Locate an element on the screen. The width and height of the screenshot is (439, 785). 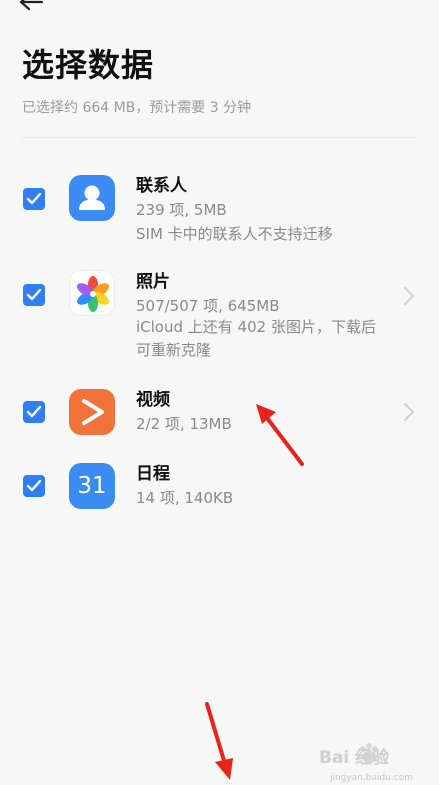
photos-name: 照片 is located at coordinates (153, 282).